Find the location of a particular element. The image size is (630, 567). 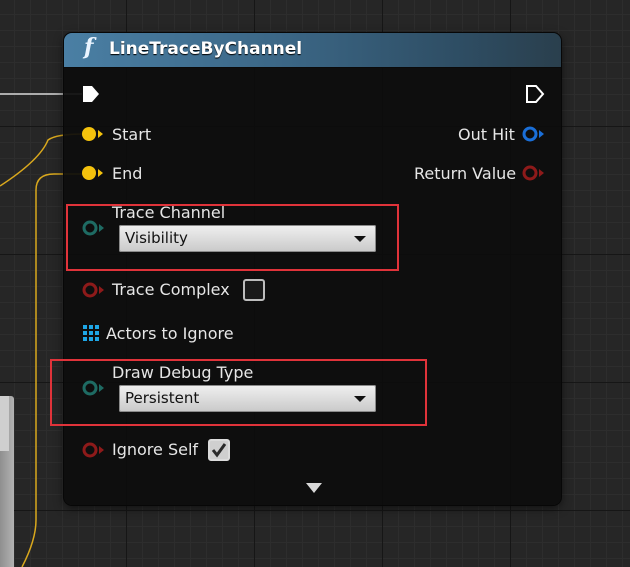

array-grid-icon is located at coordinates (91, 333).